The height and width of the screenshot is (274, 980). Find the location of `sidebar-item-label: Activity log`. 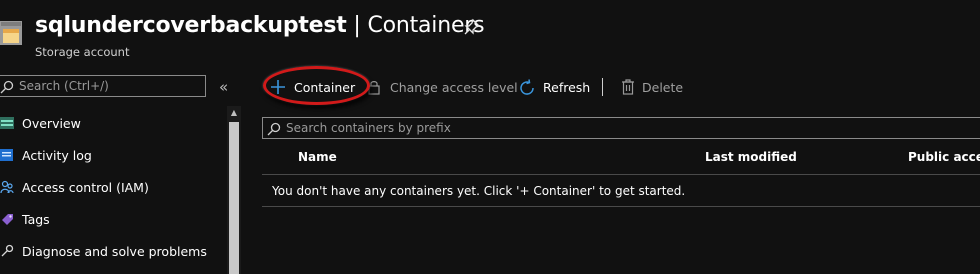

sidebar-item-label: Activity log is located at coordinates (57, 155).